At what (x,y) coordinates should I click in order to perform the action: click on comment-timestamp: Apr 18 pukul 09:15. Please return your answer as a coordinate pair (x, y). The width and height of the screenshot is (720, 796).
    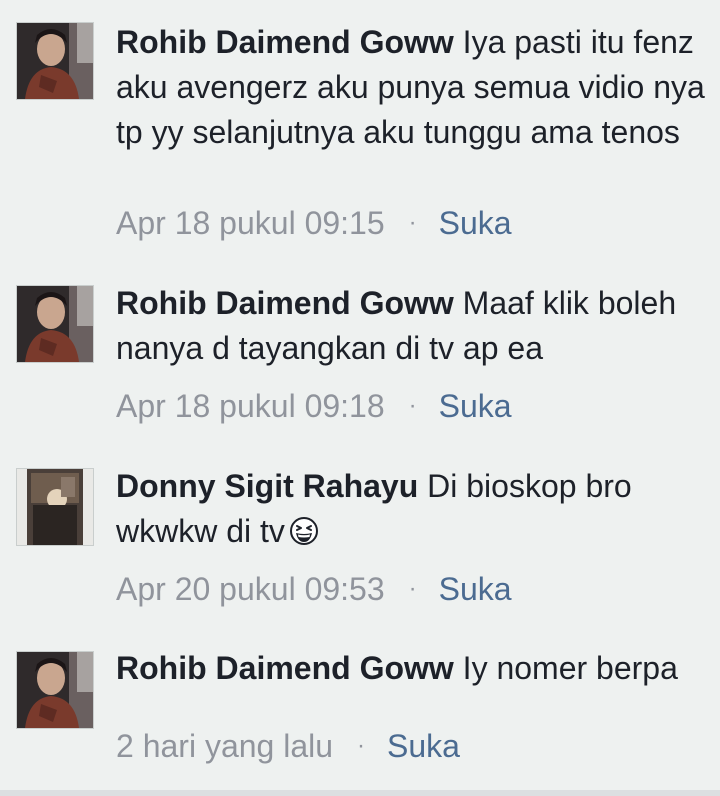
    Looking at the image, I should click on (250, 223).